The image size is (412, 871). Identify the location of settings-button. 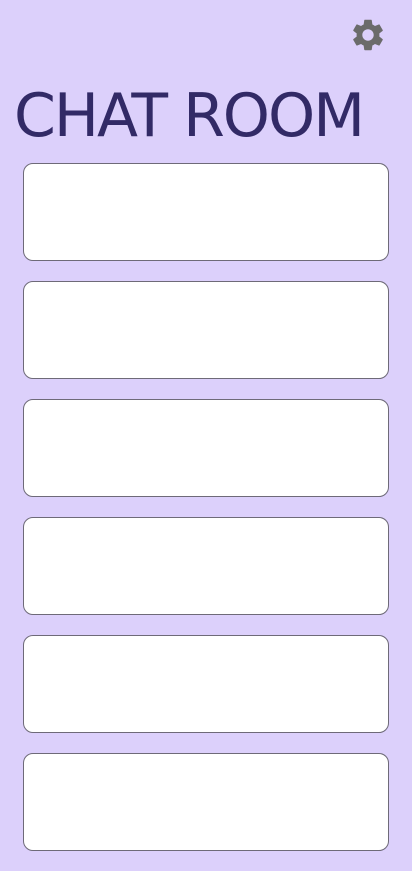
(368, 35).